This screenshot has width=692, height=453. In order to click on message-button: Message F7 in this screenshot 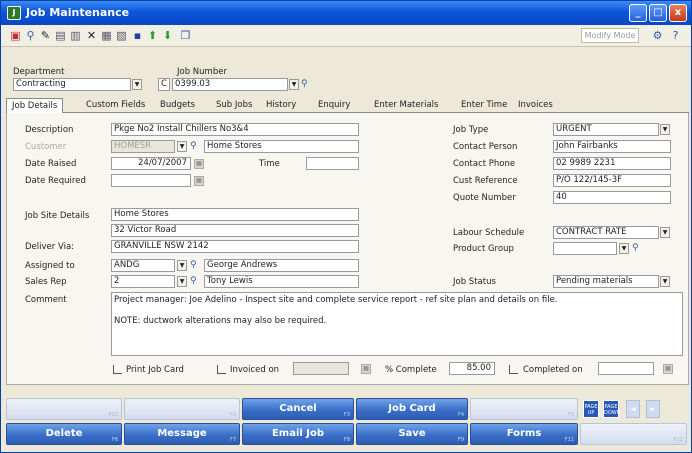, I will do `click(182, 434)`.